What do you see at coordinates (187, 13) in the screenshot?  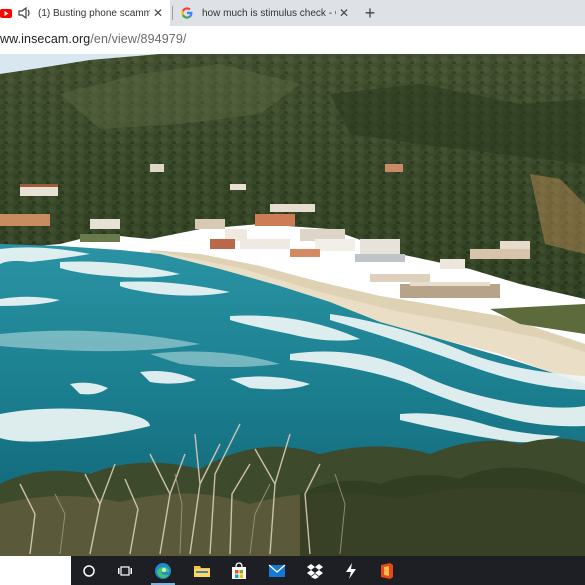 I see `google-icon` at bounding box center [187, 13].